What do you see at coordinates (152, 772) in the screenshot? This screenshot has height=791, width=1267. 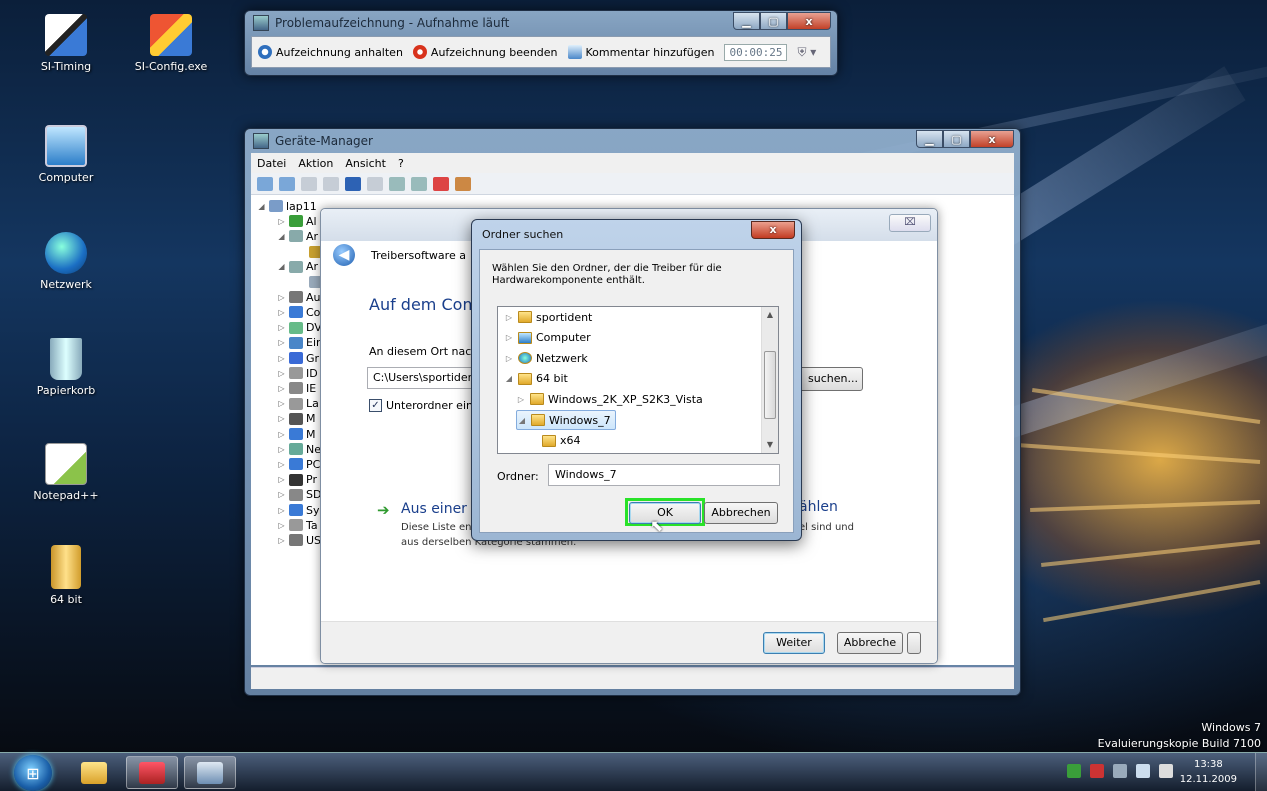 I see `taskbar-toolbox` at bounding box center [152, 772].